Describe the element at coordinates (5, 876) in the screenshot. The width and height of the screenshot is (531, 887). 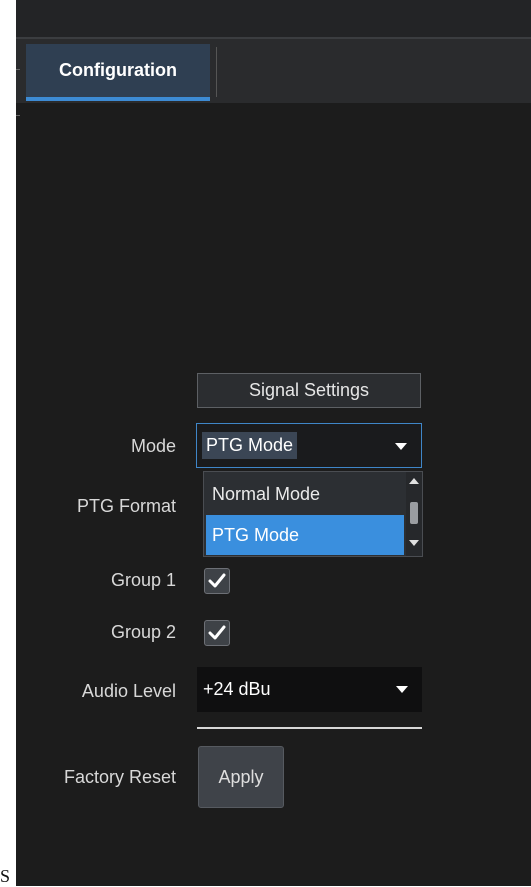
I see `stray-text: S` at that location.